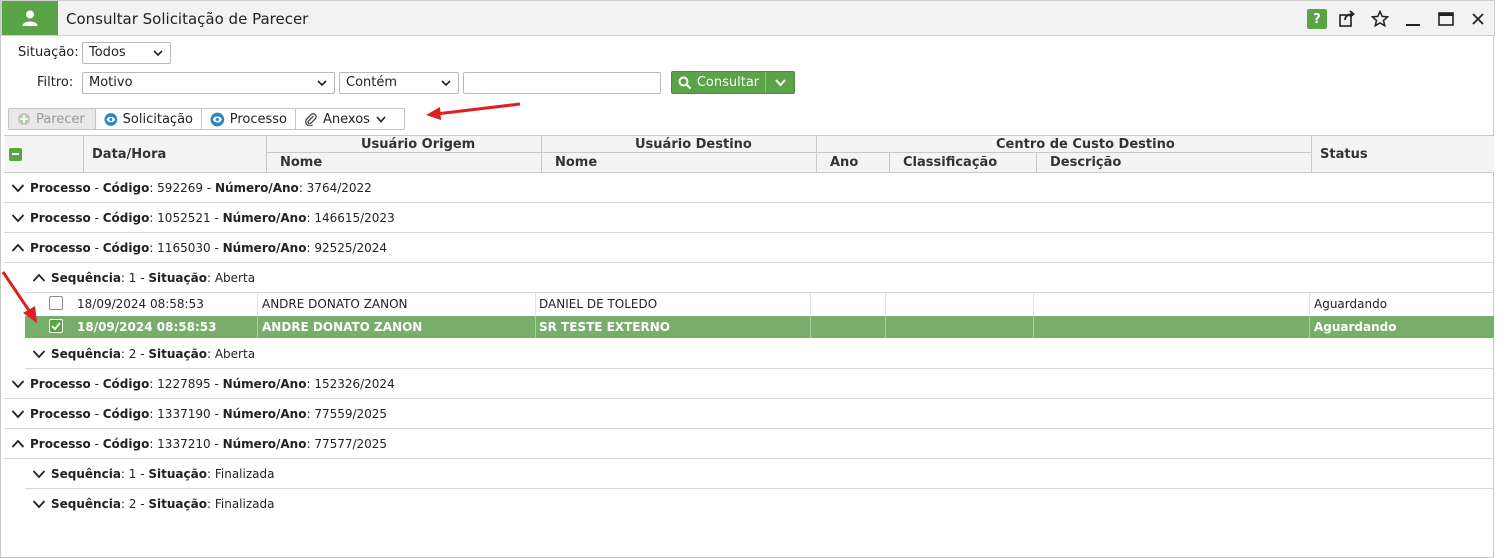 Image resolution: width=1508 pixels, height=558 pixels. Describe the element at coordinates (950, 162) in the screenshot. I see `col-classificacao: Classificação` at that location.